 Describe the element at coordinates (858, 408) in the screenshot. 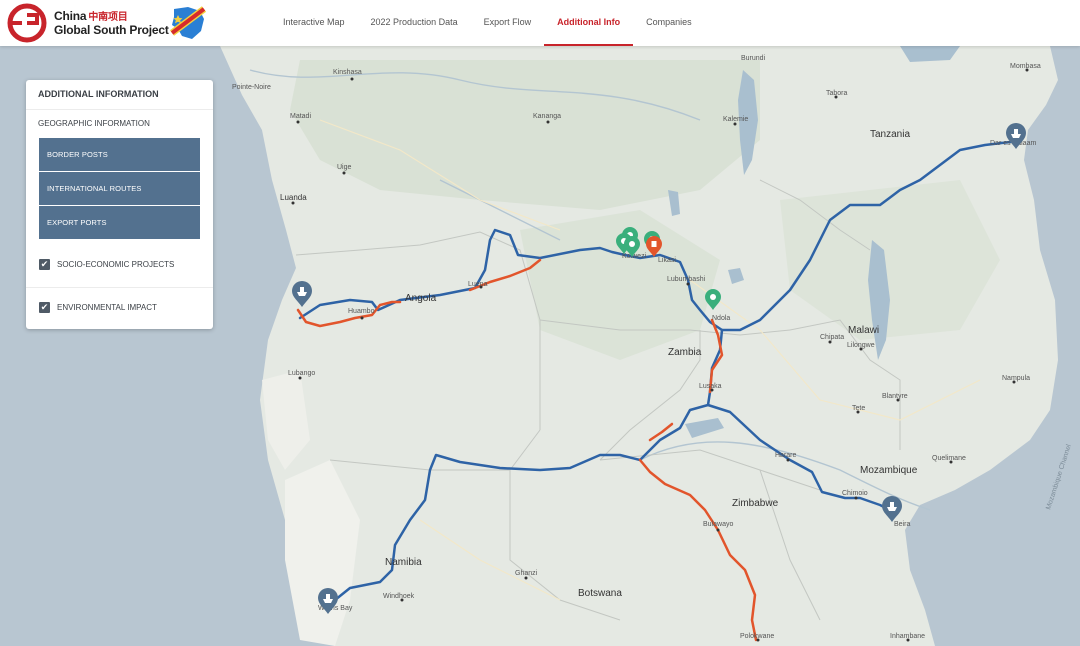

I see `city-tete: Tete` at that location.